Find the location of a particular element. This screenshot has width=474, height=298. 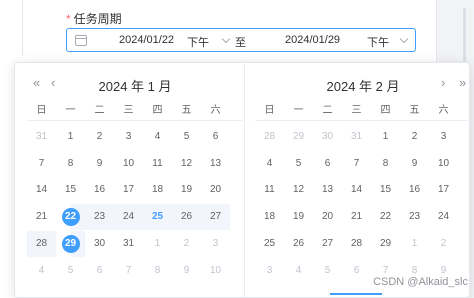

end-ampm-select: 下午 is located at coordinates (378, 42).